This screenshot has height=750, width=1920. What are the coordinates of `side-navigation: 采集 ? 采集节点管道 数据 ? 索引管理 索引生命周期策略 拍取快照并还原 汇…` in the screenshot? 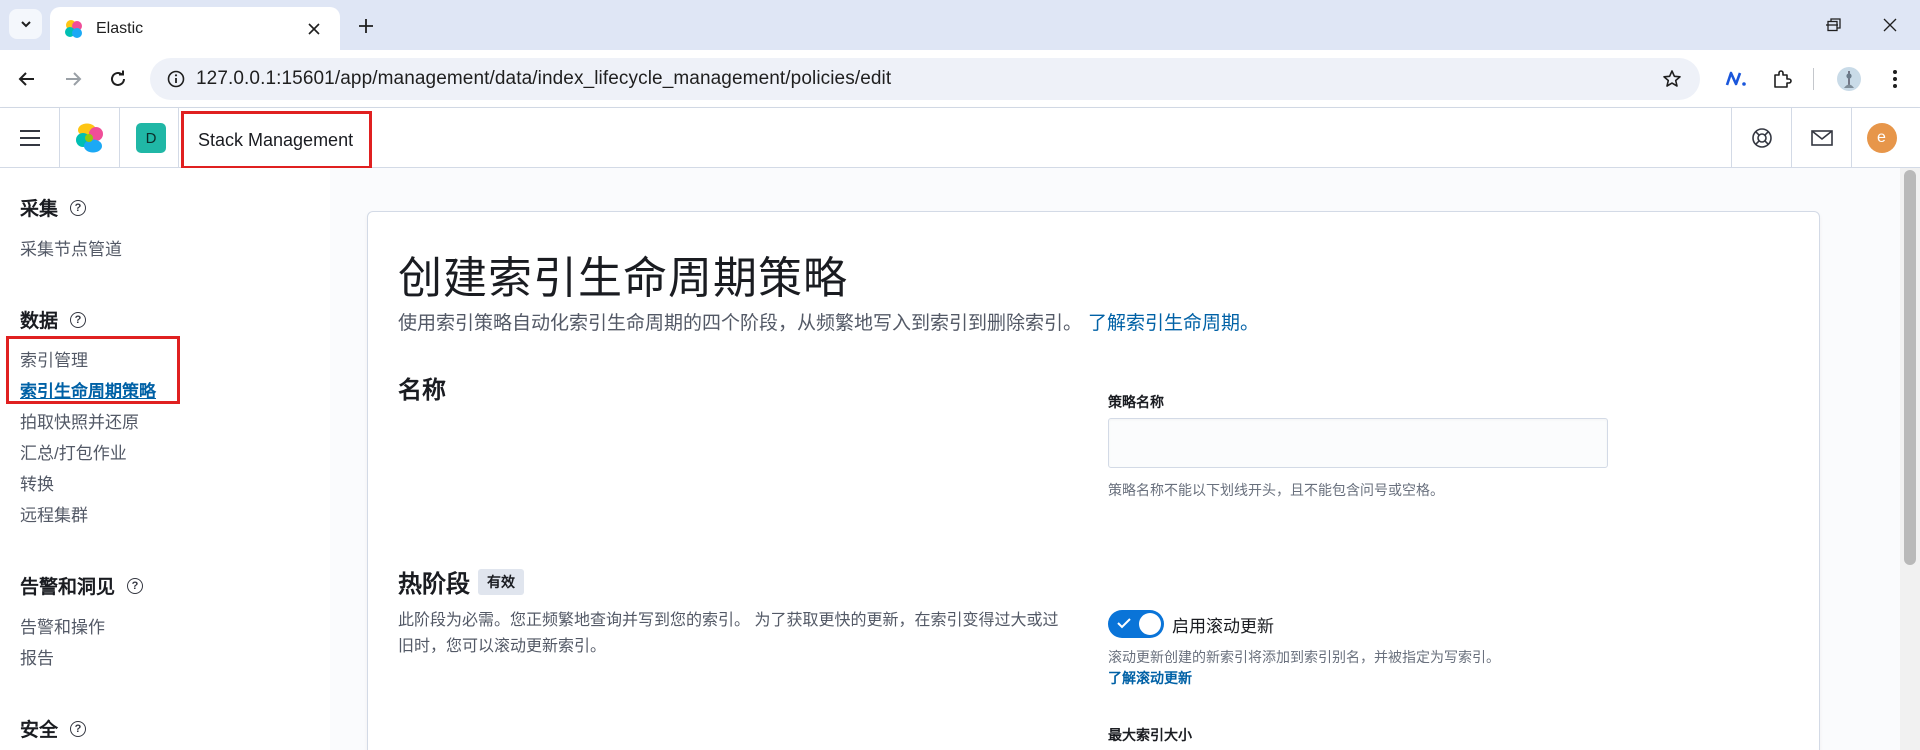 It's located at (165, 459).